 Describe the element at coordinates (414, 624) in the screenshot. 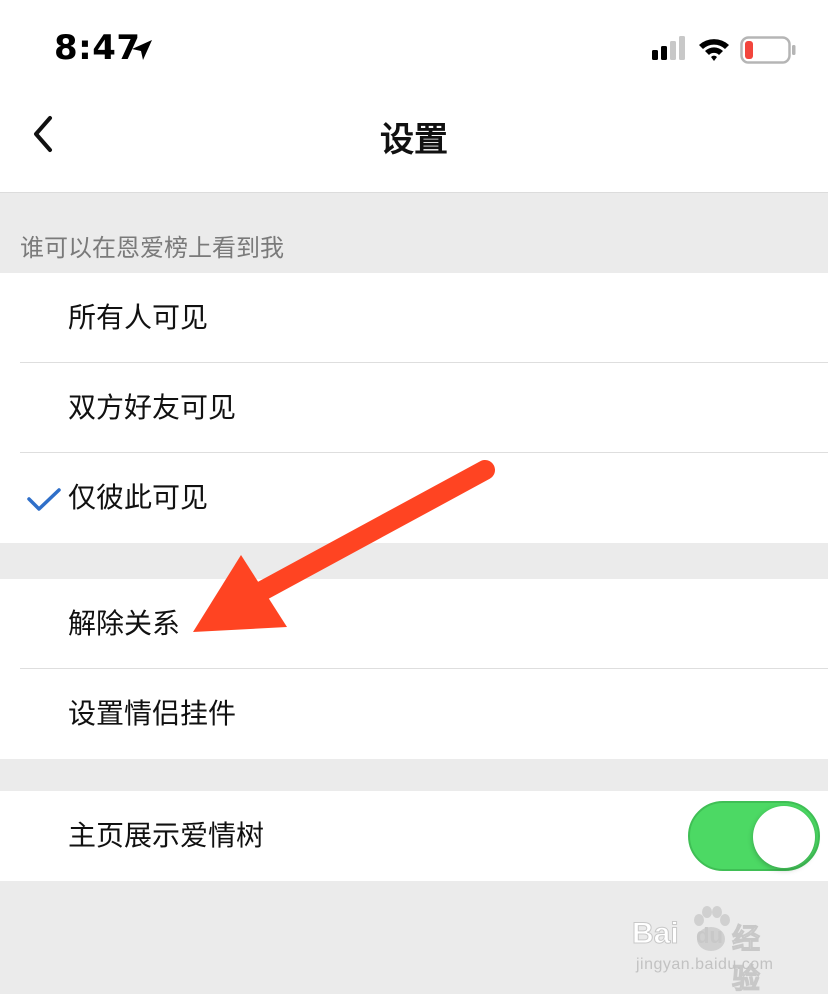

I see `unbind-relationship-item: 解除关系` at that location.